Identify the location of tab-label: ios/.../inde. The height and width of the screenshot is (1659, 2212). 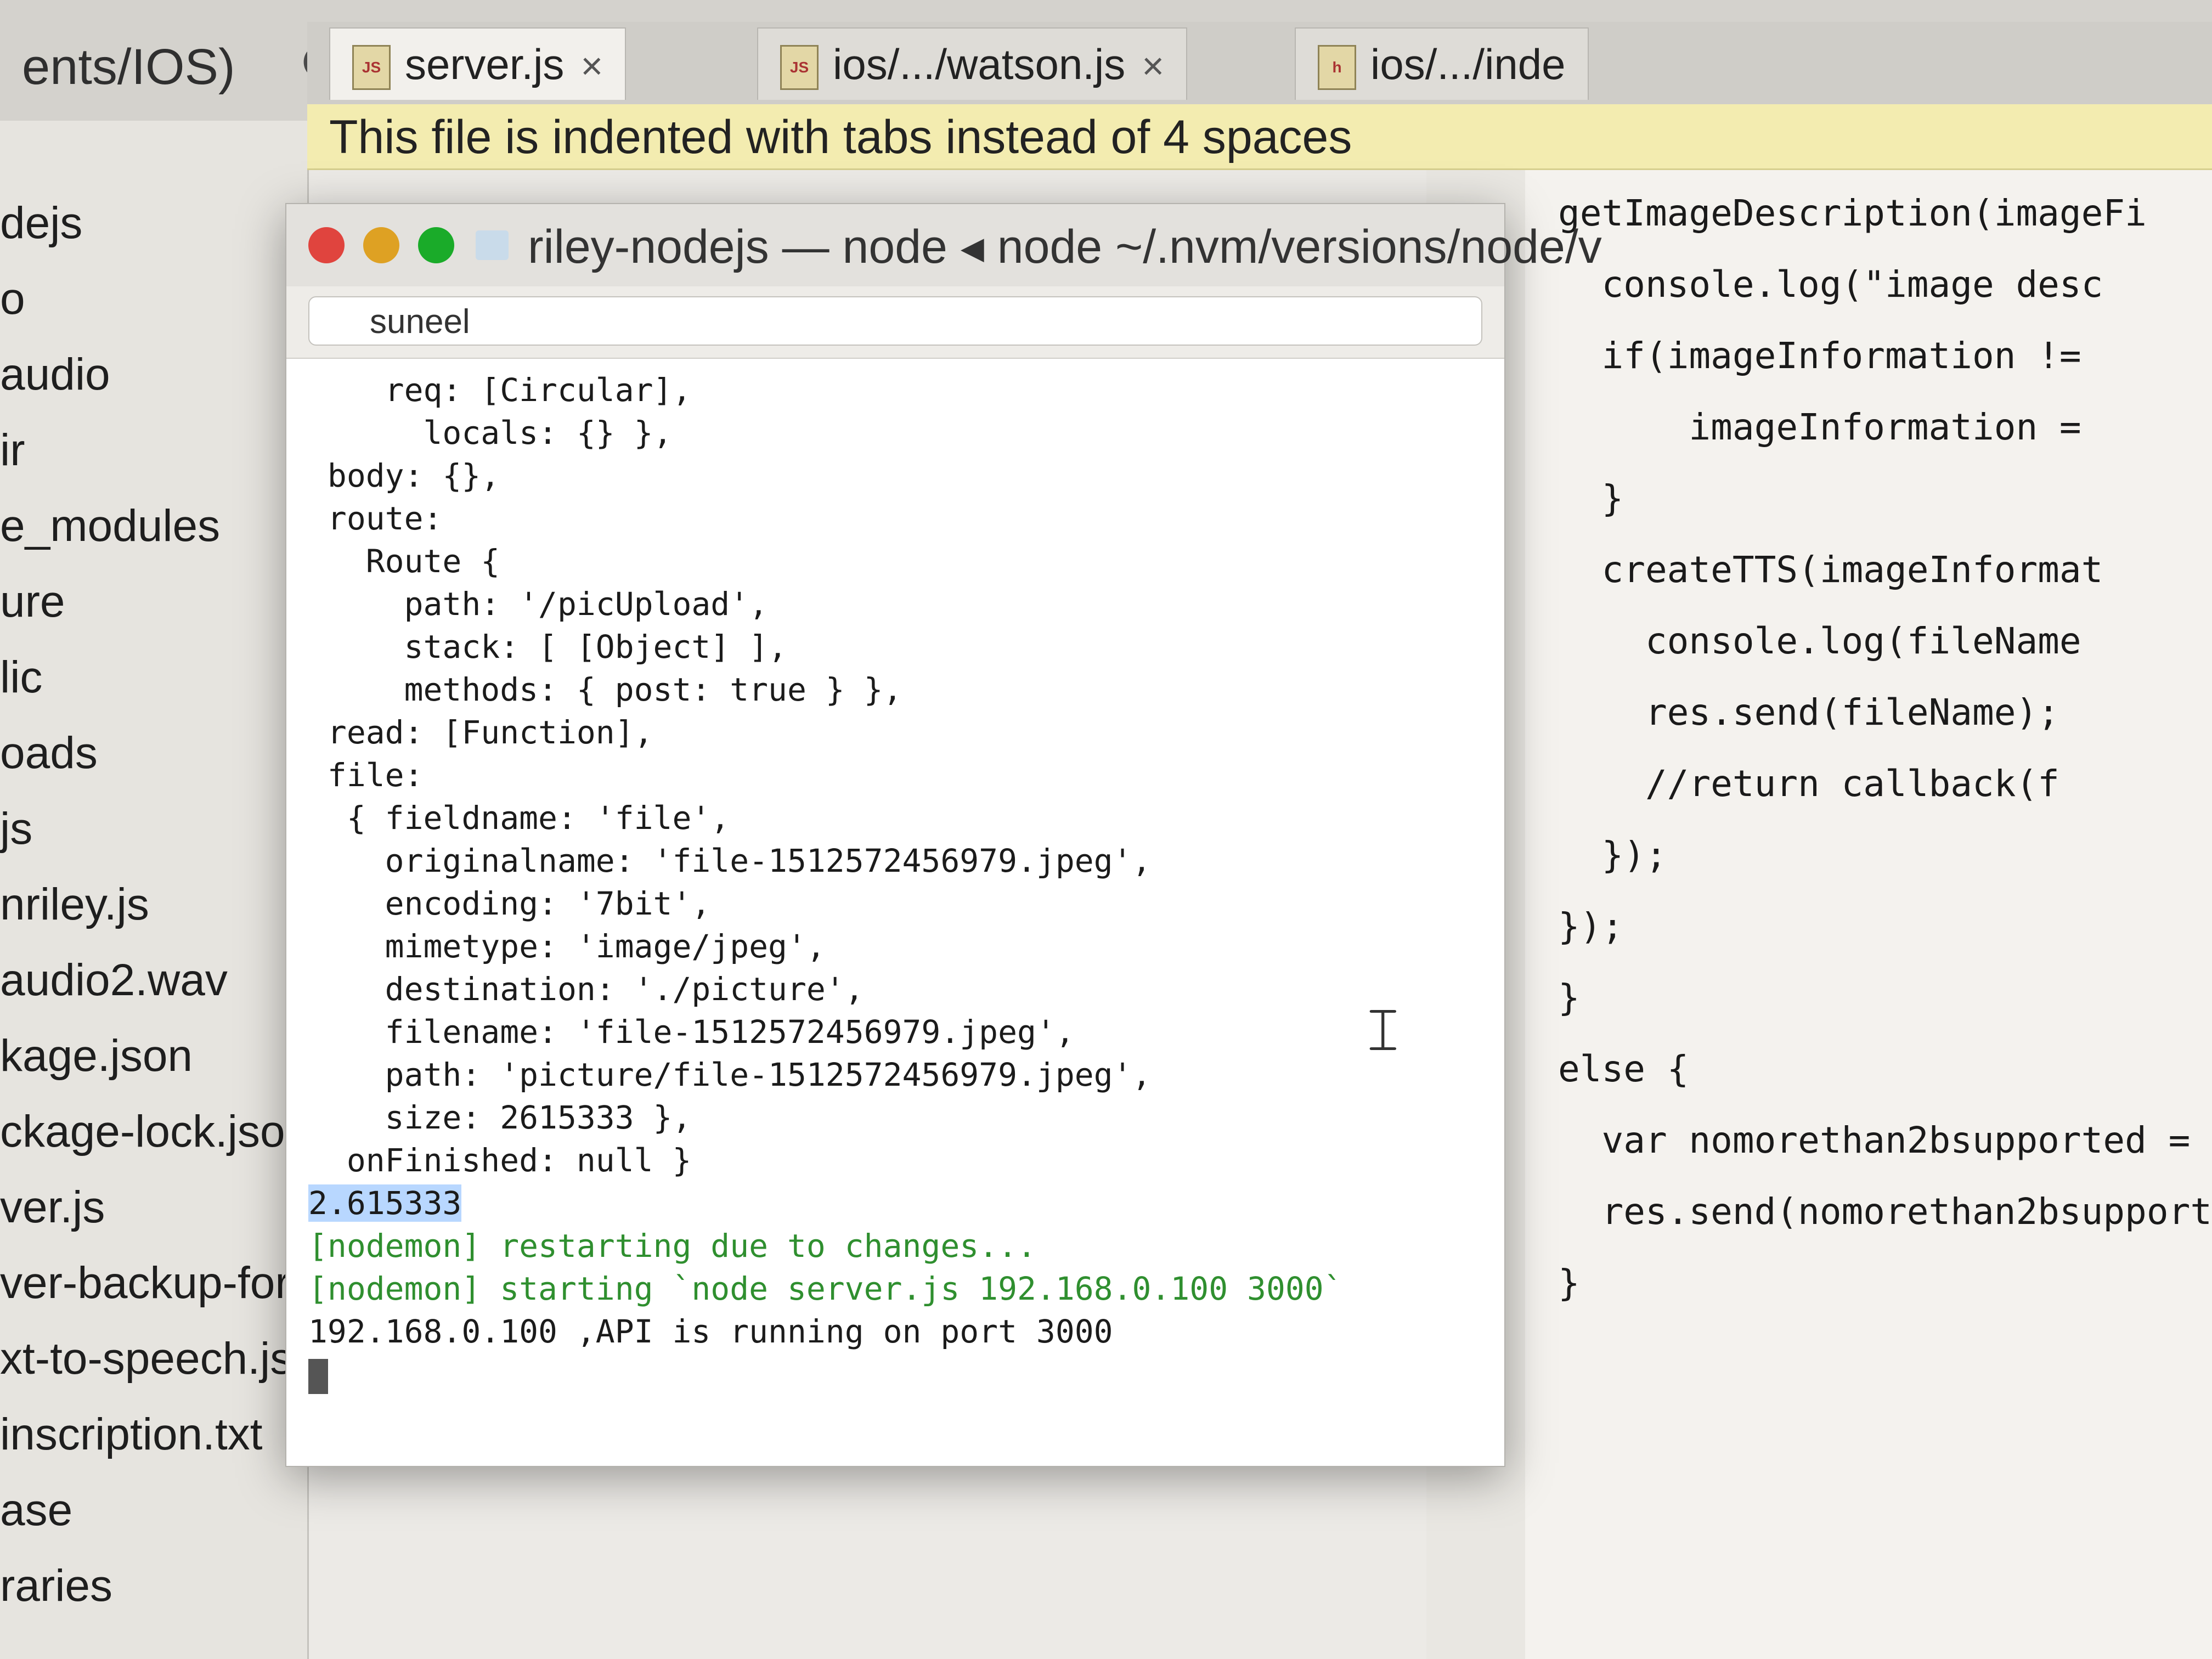
(1468, 64).